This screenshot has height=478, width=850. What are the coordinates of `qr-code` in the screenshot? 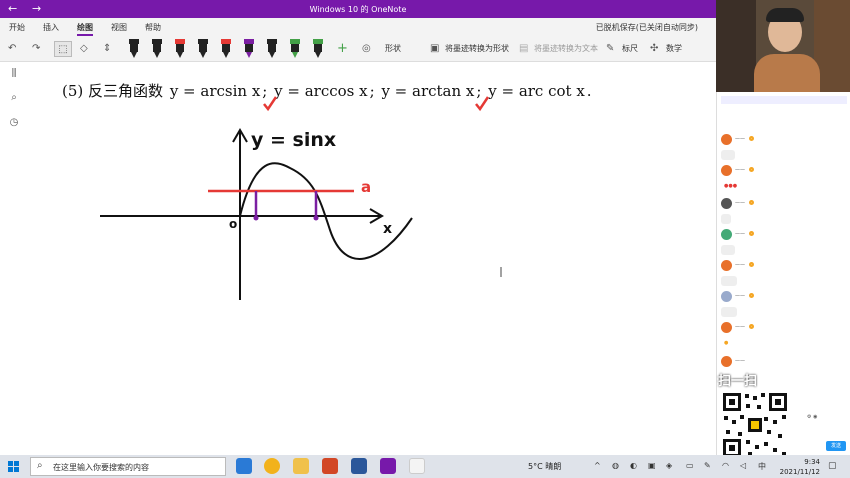 It's located at (755, 425).